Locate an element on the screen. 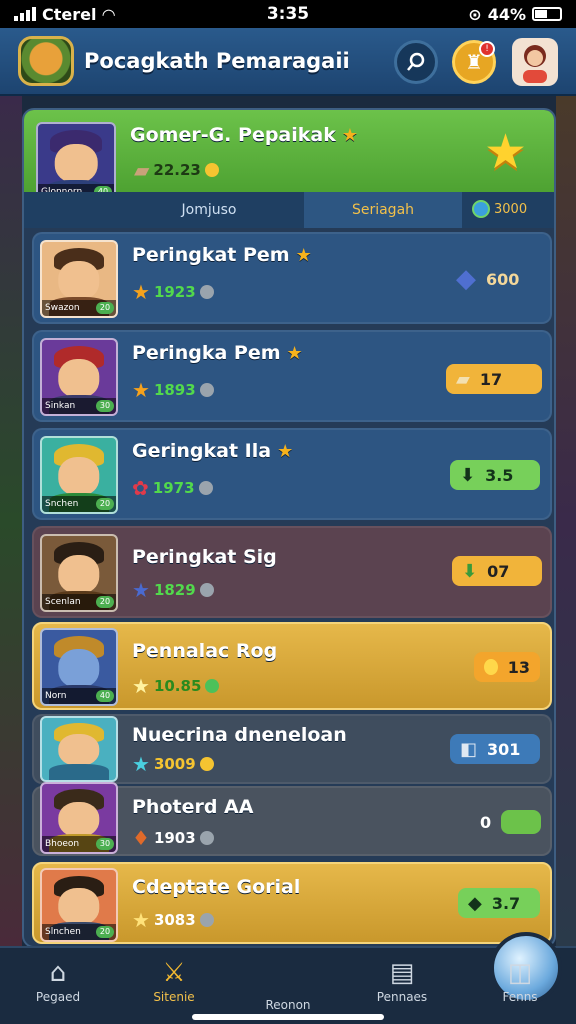  nav-item-home: ⌂ Pegaed is located at coordinates (58, 980).